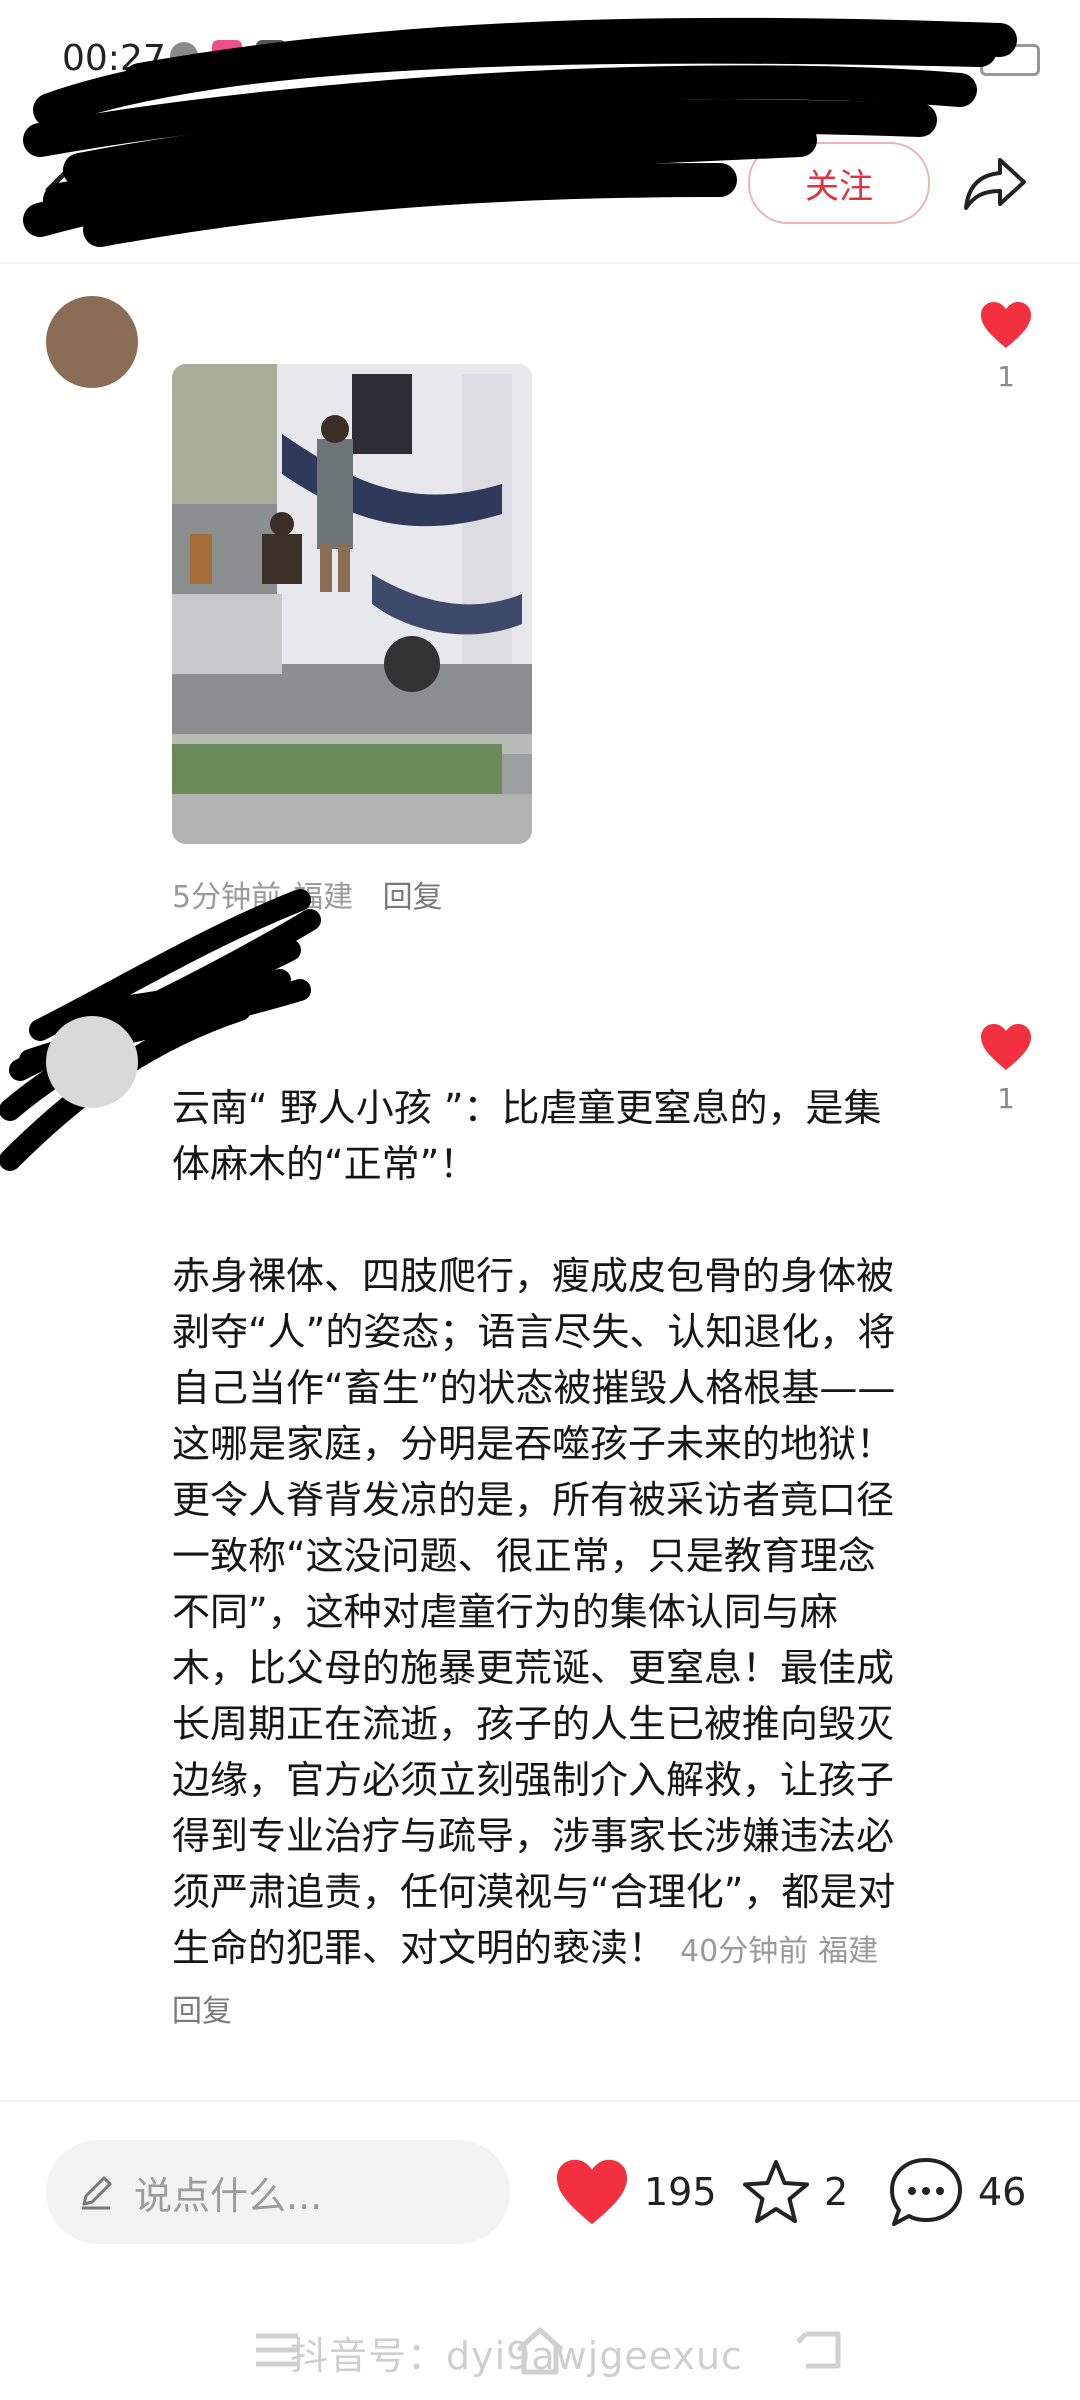  What do you see at coordinates (836, 2192) in the screenshot?
I see `favorite-total: 2` at bounding box center [836, 2192].